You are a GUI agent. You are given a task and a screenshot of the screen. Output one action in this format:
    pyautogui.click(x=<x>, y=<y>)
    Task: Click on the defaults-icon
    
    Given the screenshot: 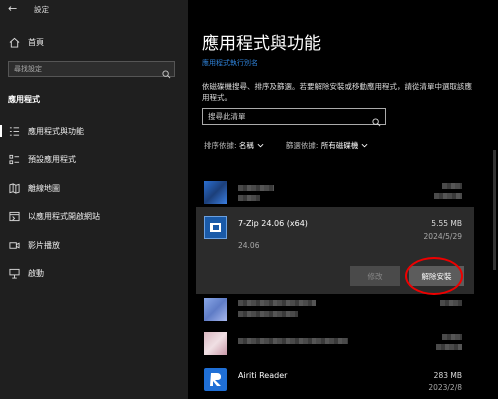 What is the action you would take?
    pyautogui.click(x=14, y=159)
    